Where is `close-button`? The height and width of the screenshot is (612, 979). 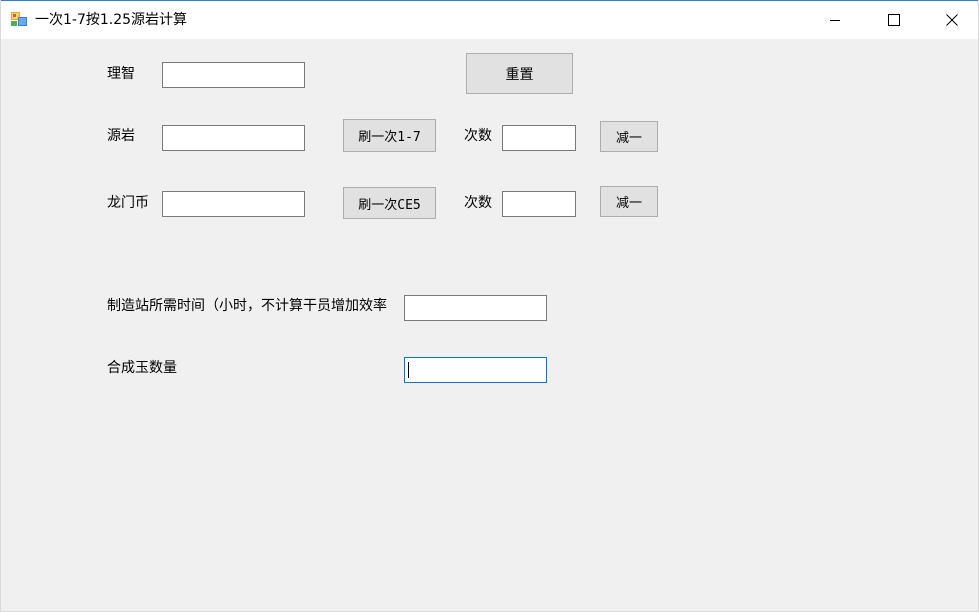 close-button is located at coordinates (952, 20).